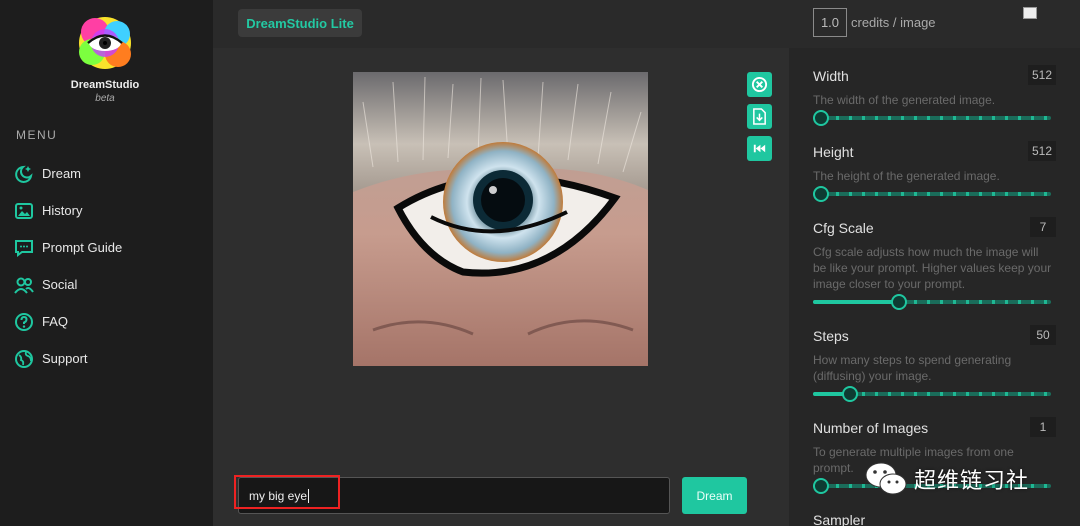 The width and height of the screenshot is (1080, 526). What do you see at coordinates (65, 358) in the screenshot?
I see `sidebar-item-label: Support` at bounding box center [65, 358].